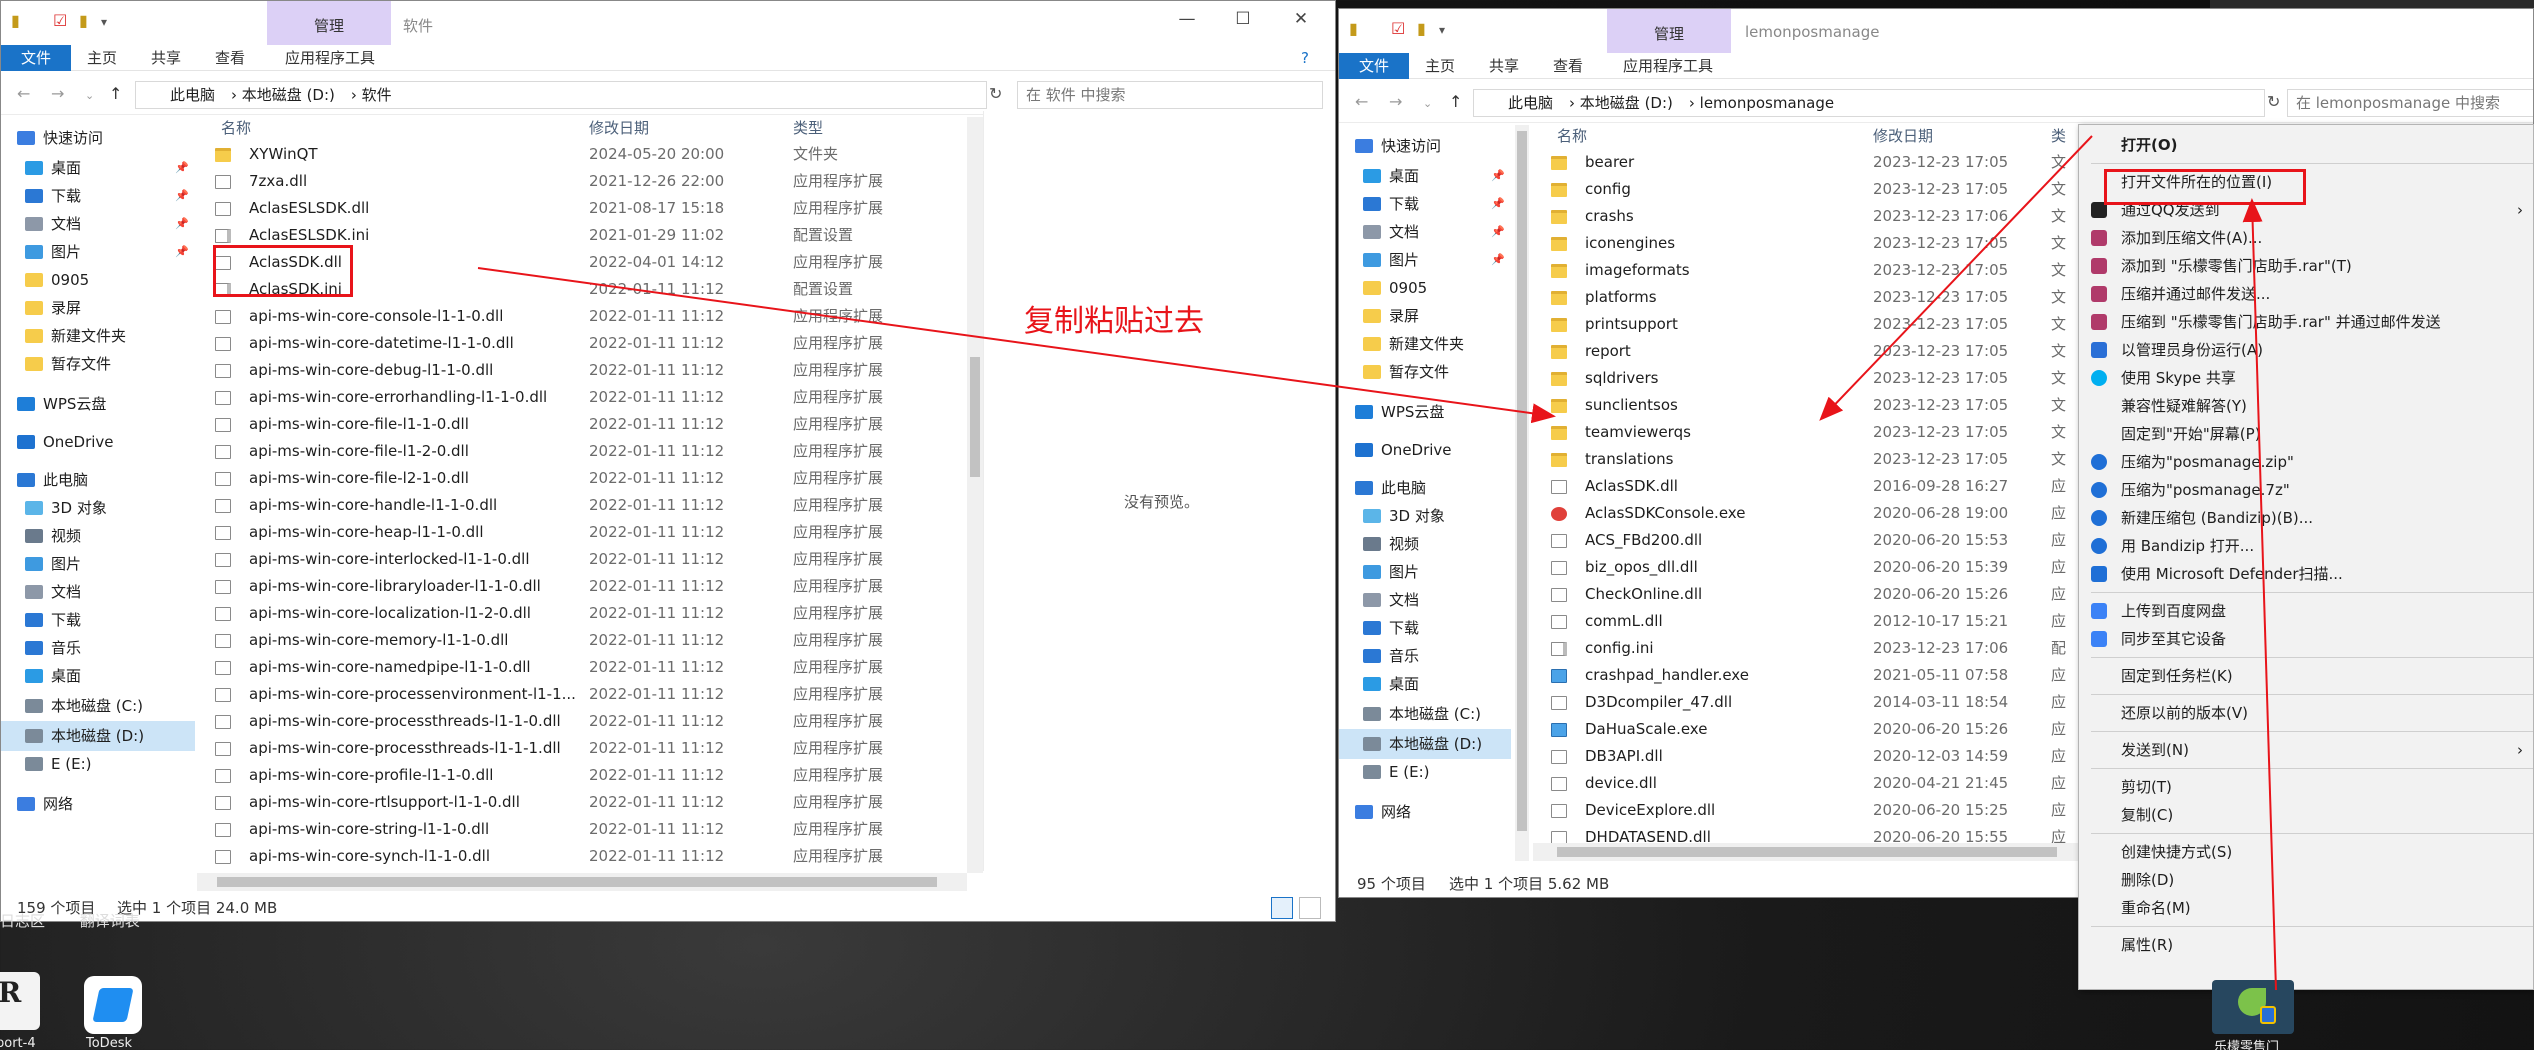 This screenshot has width=2534, height=1050. I want to click on arrow-copy-to-folder, so click(1016, 345).